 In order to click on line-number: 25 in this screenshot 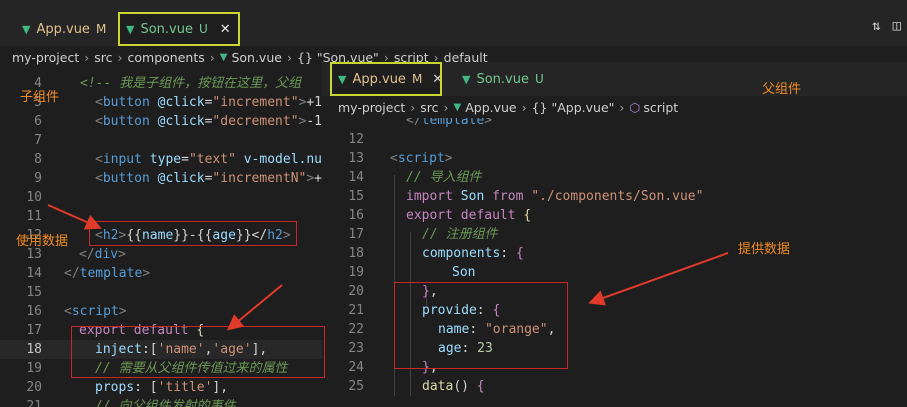, I will do `click(356, 386)`.